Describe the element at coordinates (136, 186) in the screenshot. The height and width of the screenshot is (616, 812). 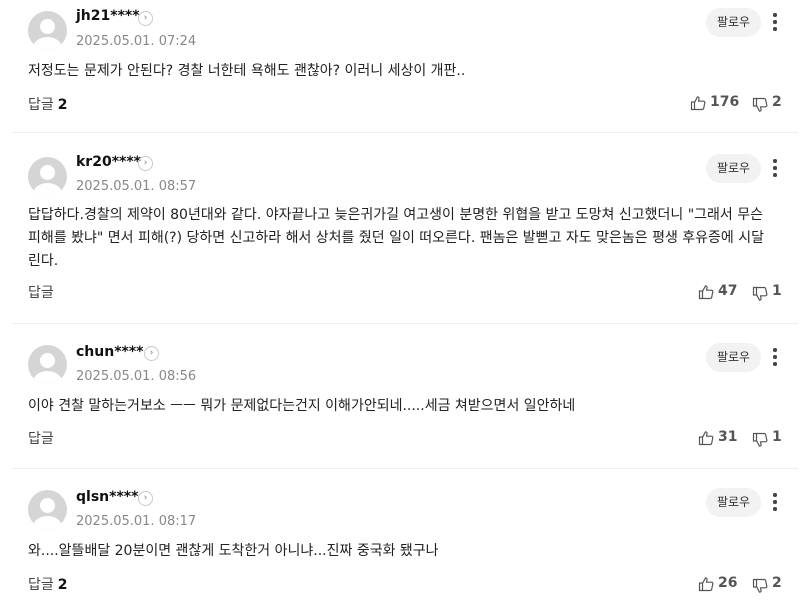
I see `comment-date: 2025.05.01. 08:57` at that location.